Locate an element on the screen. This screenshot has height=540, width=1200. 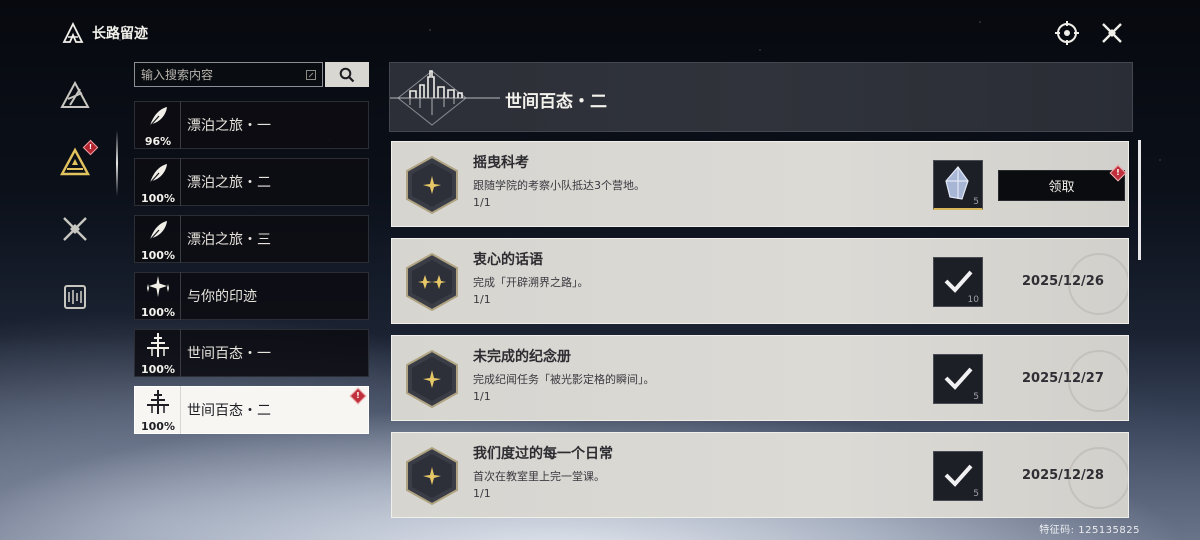
triangle-emblem-icon is located at coordinates (75, 94).